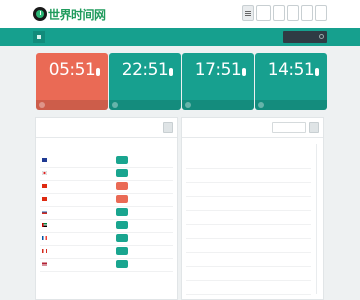  What do you see at coordinates (72, 81) in the screenshot?
I see `clock-card-1: 05:51` at bounding box center [72, 81].